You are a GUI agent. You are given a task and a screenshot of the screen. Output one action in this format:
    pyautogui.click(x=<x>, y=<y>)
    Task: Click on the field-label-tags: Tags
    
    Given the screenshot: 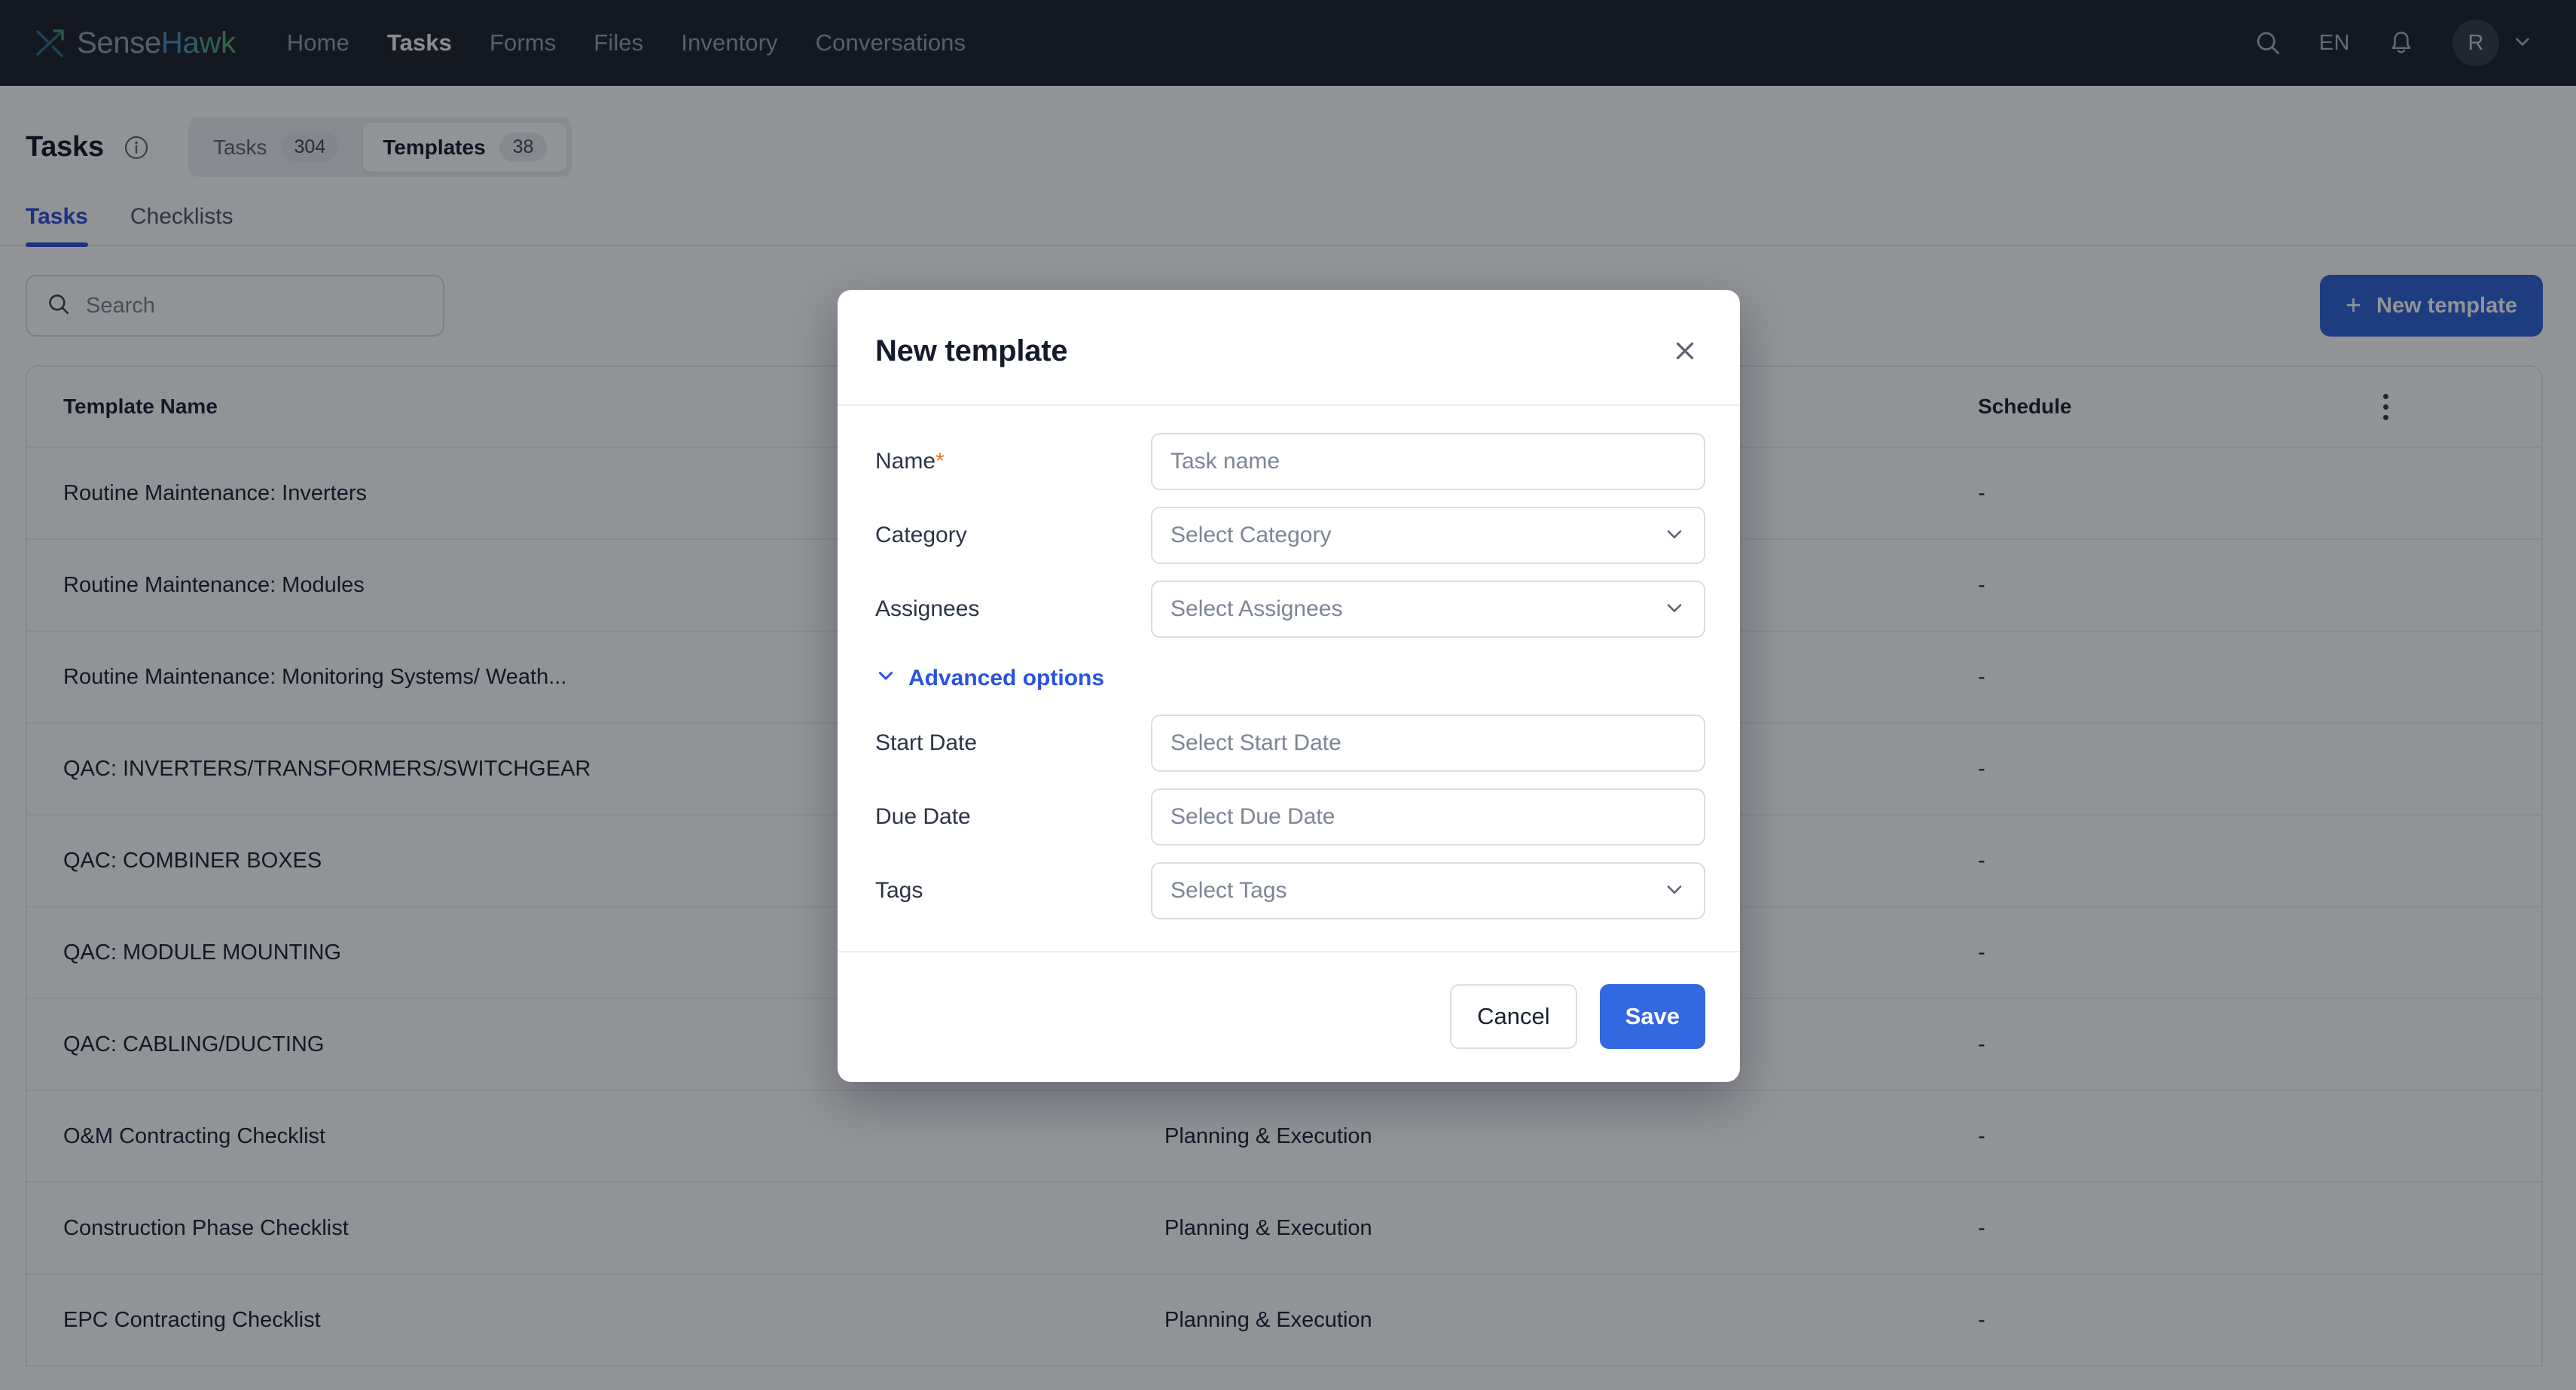 What is the action you would take?
    pyautogui.click(x=899, y=890)
    